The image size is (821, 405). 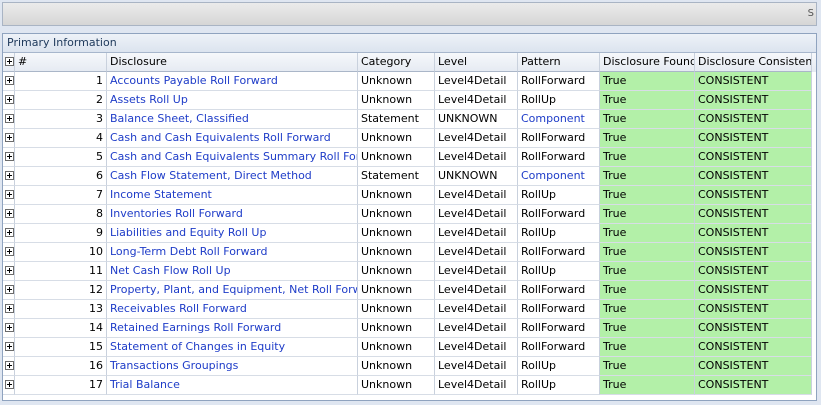 What do you see at coordinates (232, 328) in the screenshot?
I see `disclosure-link: Retained Earnings Roll Forward` at bounding box center [232, 328].